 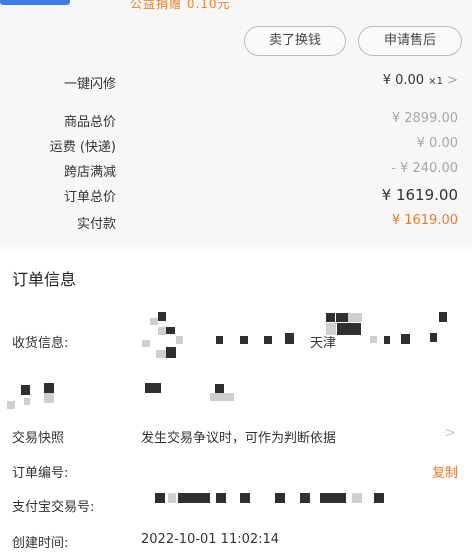 What do you see at coordinates (210, 539) in the screenshot?
I see `created-time-value: 2022-10-01 11:02:14` at bounding box center [210, 539].